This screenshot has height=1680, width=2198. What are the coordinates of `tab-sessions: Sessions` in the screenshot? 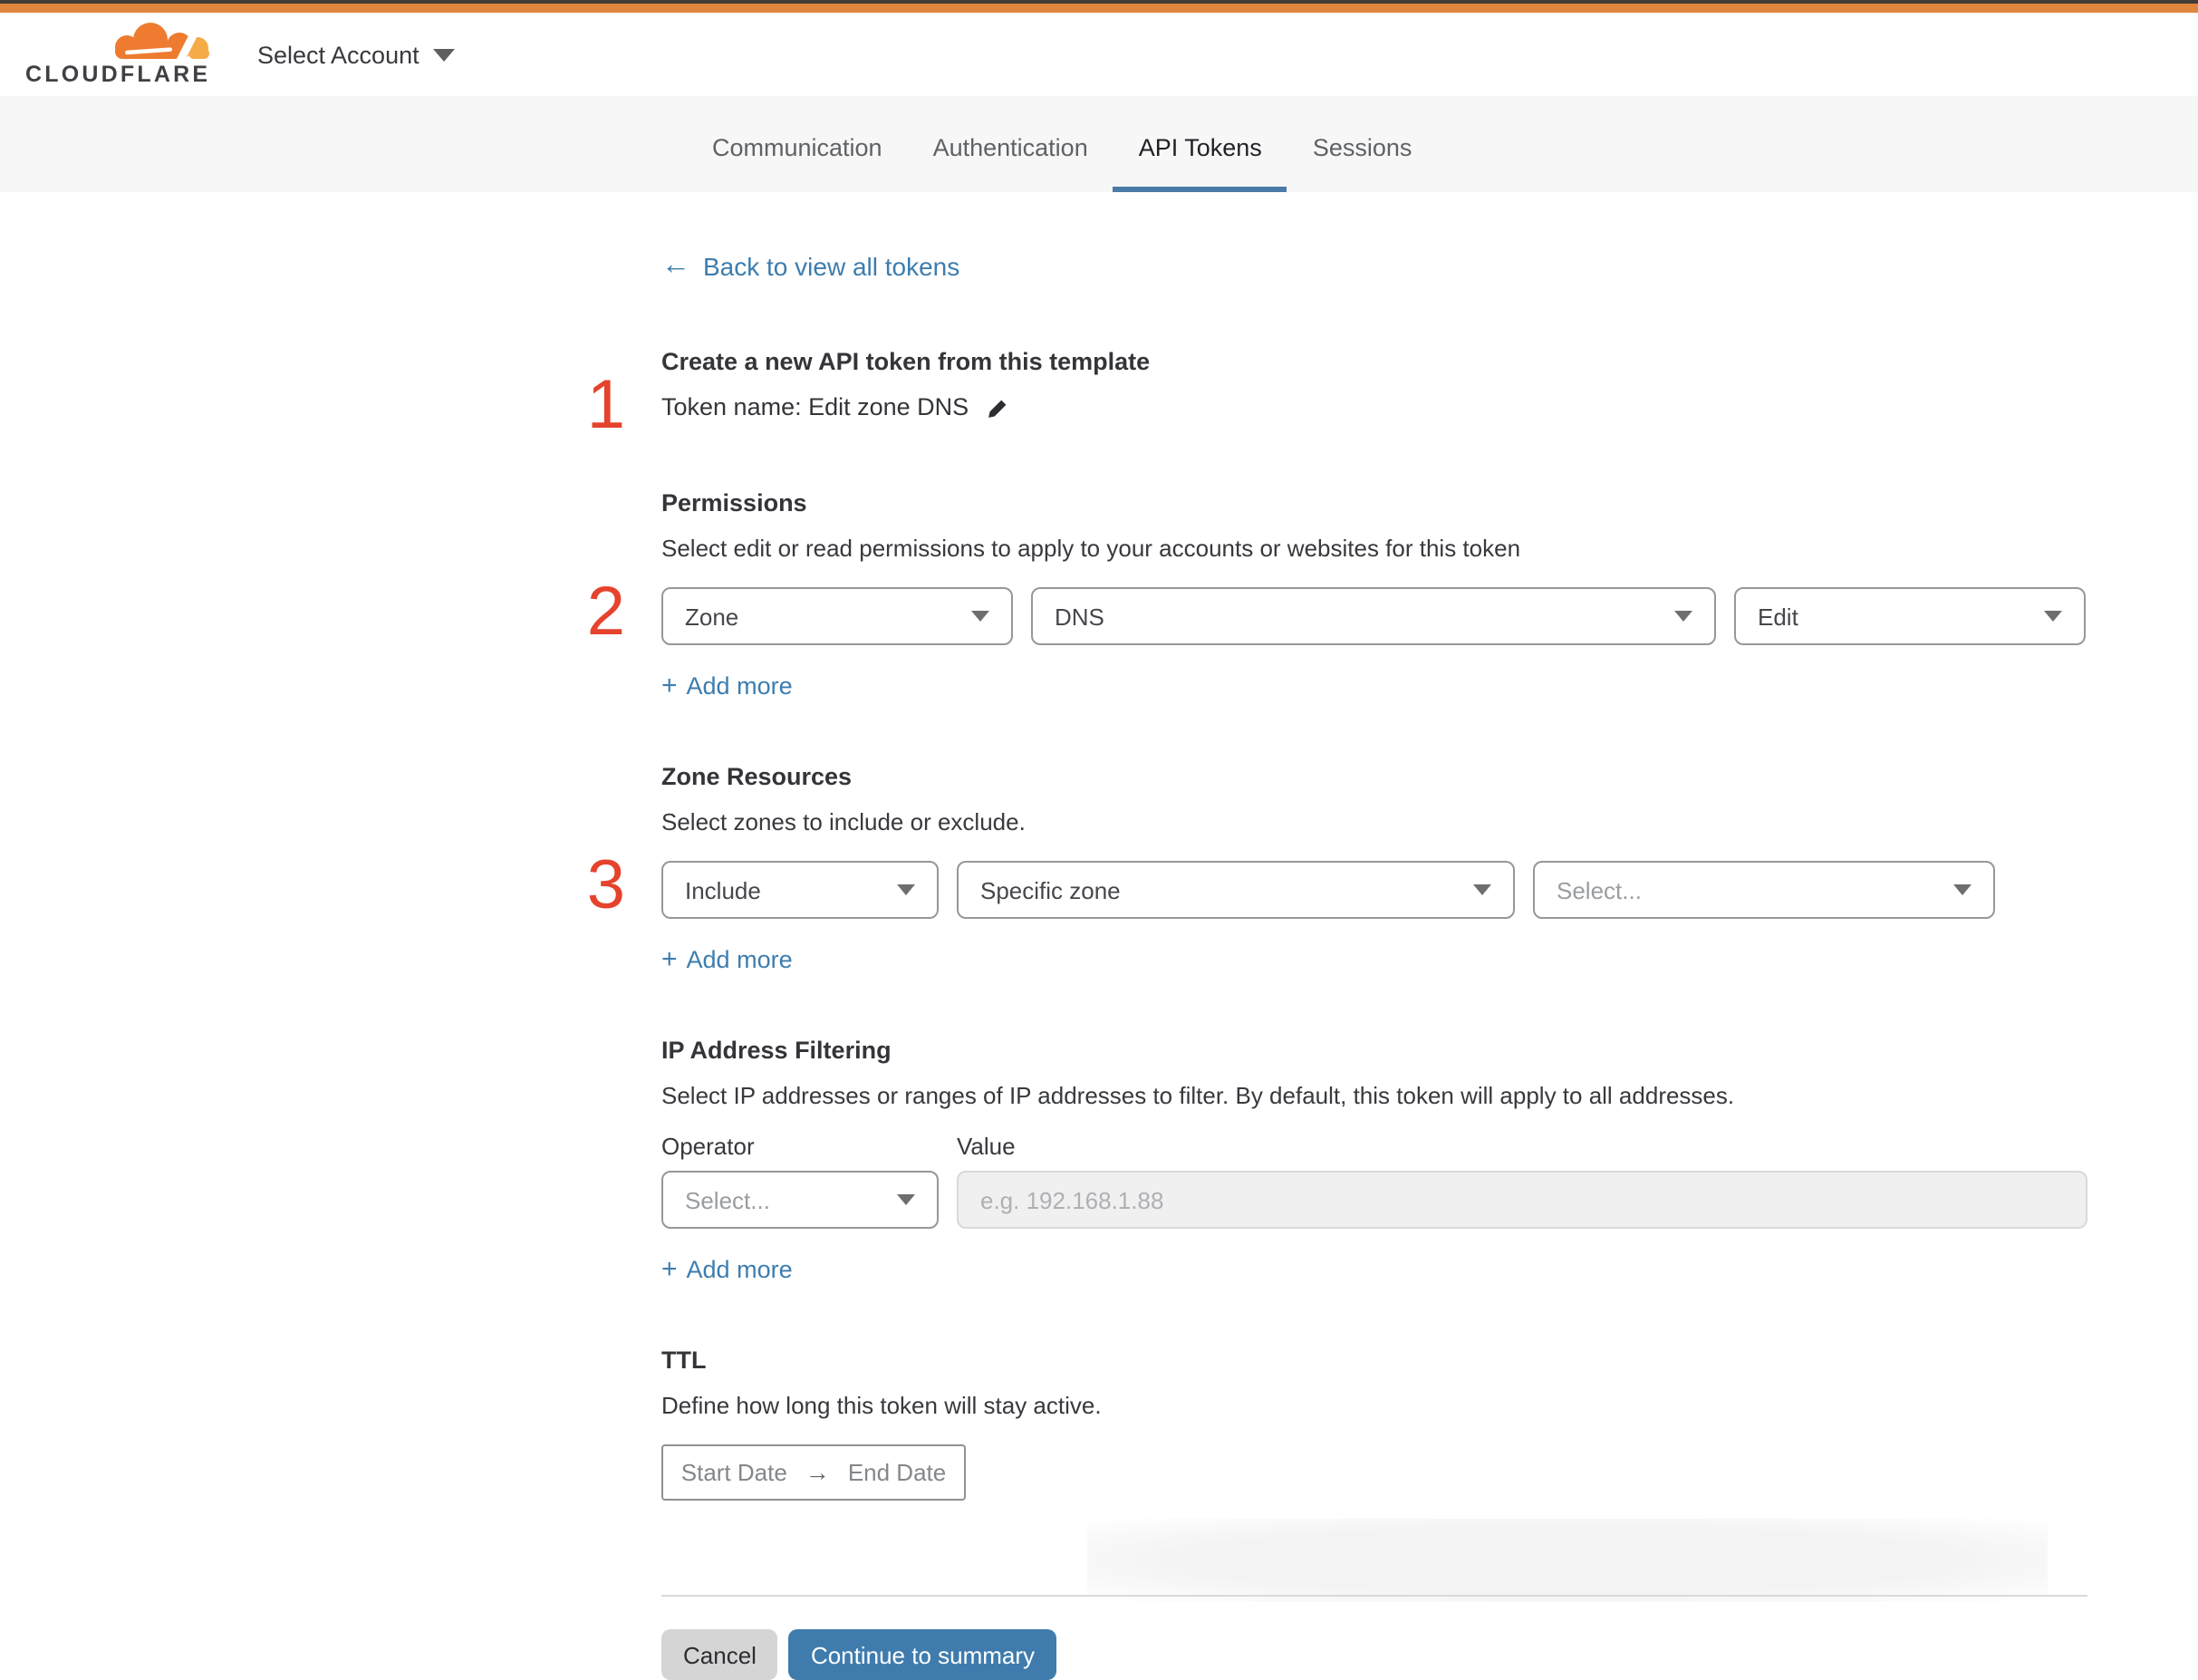 It's located at (1362, 144).